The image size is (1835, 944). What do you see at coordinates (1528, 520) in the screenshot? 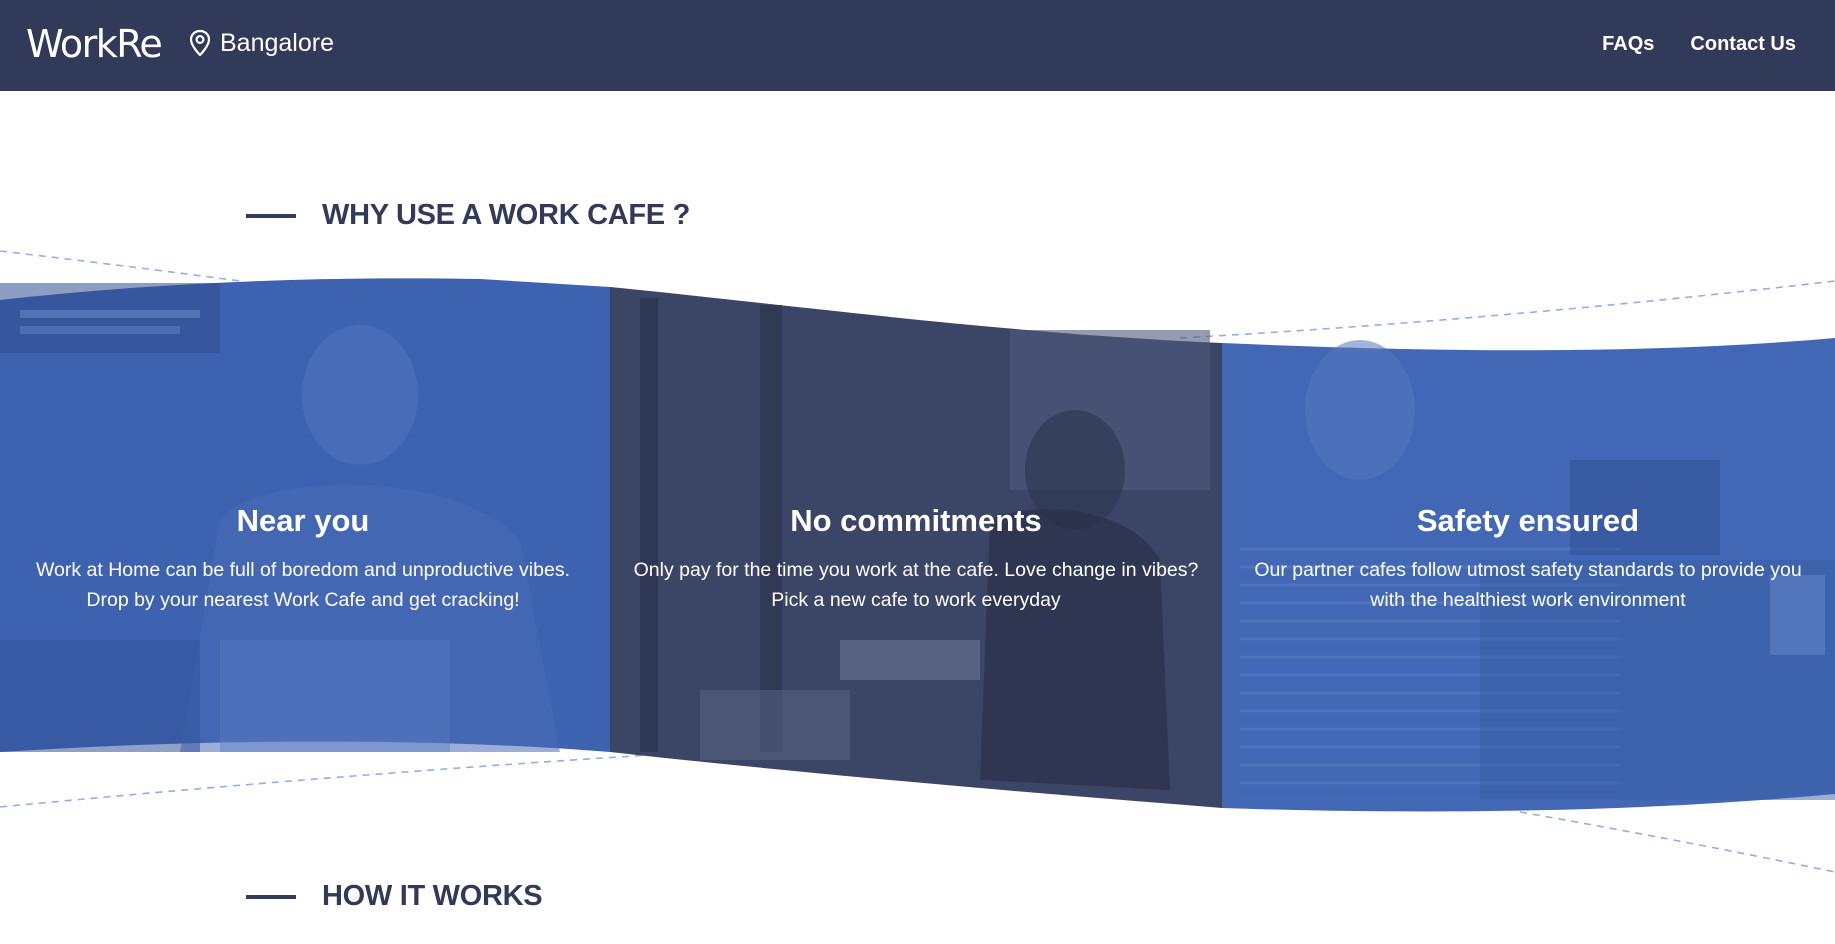
I see `card-title: Safety ensured` at bounding box center [1528, 520].